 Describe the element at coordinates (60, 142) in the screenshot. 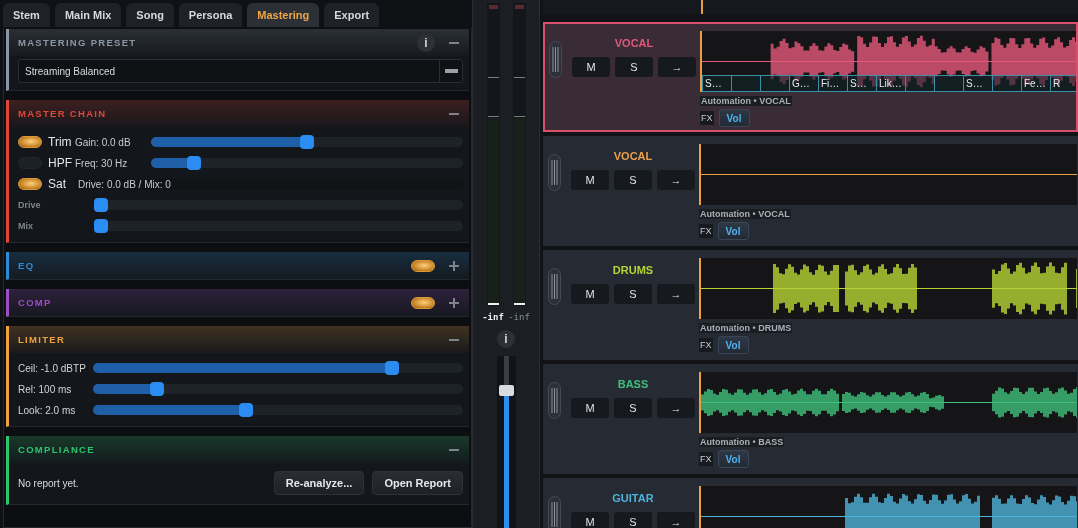

I see `control-label: Trim` at that location.